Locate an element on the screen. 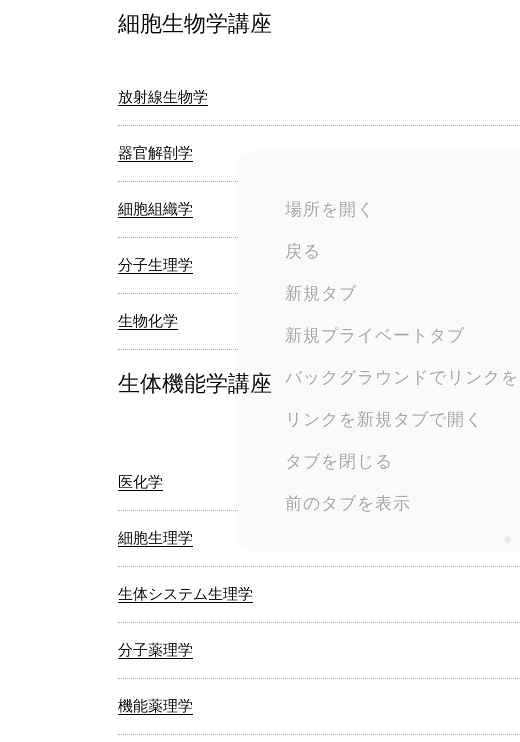  department-link: 器官解剖学 is located at coordinates (155, 153).